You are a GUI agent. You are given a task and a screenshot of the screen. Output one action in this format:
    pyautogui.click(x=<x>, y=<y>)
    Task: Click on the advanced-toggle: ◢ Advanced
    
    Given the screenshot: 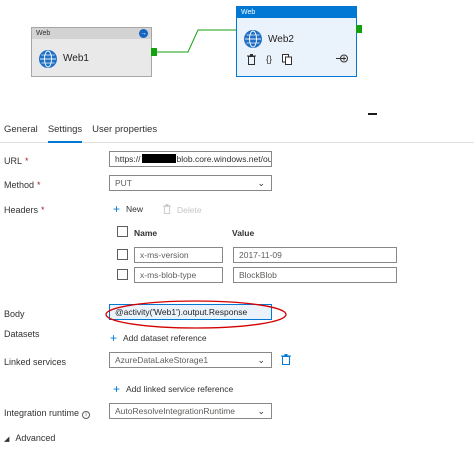 What is the action you would take?
    pyautogui.click(x=29, y=438)
    